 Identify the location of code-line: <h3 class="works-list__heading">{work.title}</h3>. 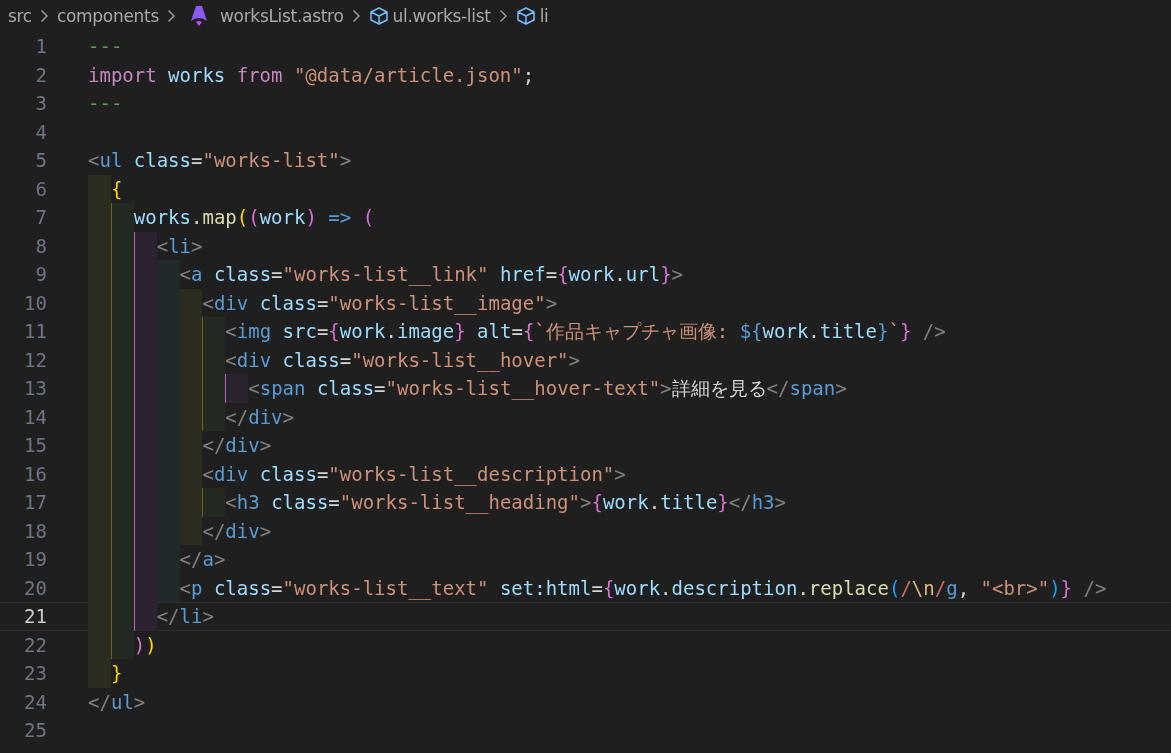
(505, 503).